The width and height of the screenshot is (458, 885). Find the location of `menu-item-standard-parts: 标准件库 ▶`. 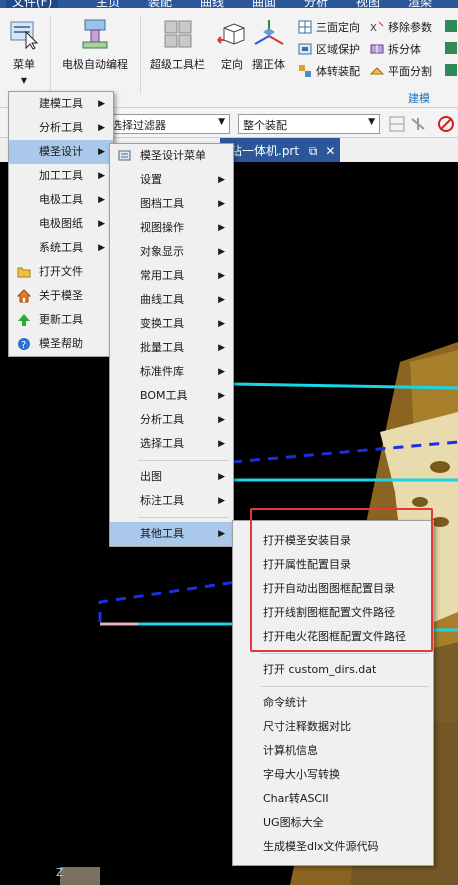

menu-item-standard-parts: 标准件库 ▶ is located at coordinates (171, 372).